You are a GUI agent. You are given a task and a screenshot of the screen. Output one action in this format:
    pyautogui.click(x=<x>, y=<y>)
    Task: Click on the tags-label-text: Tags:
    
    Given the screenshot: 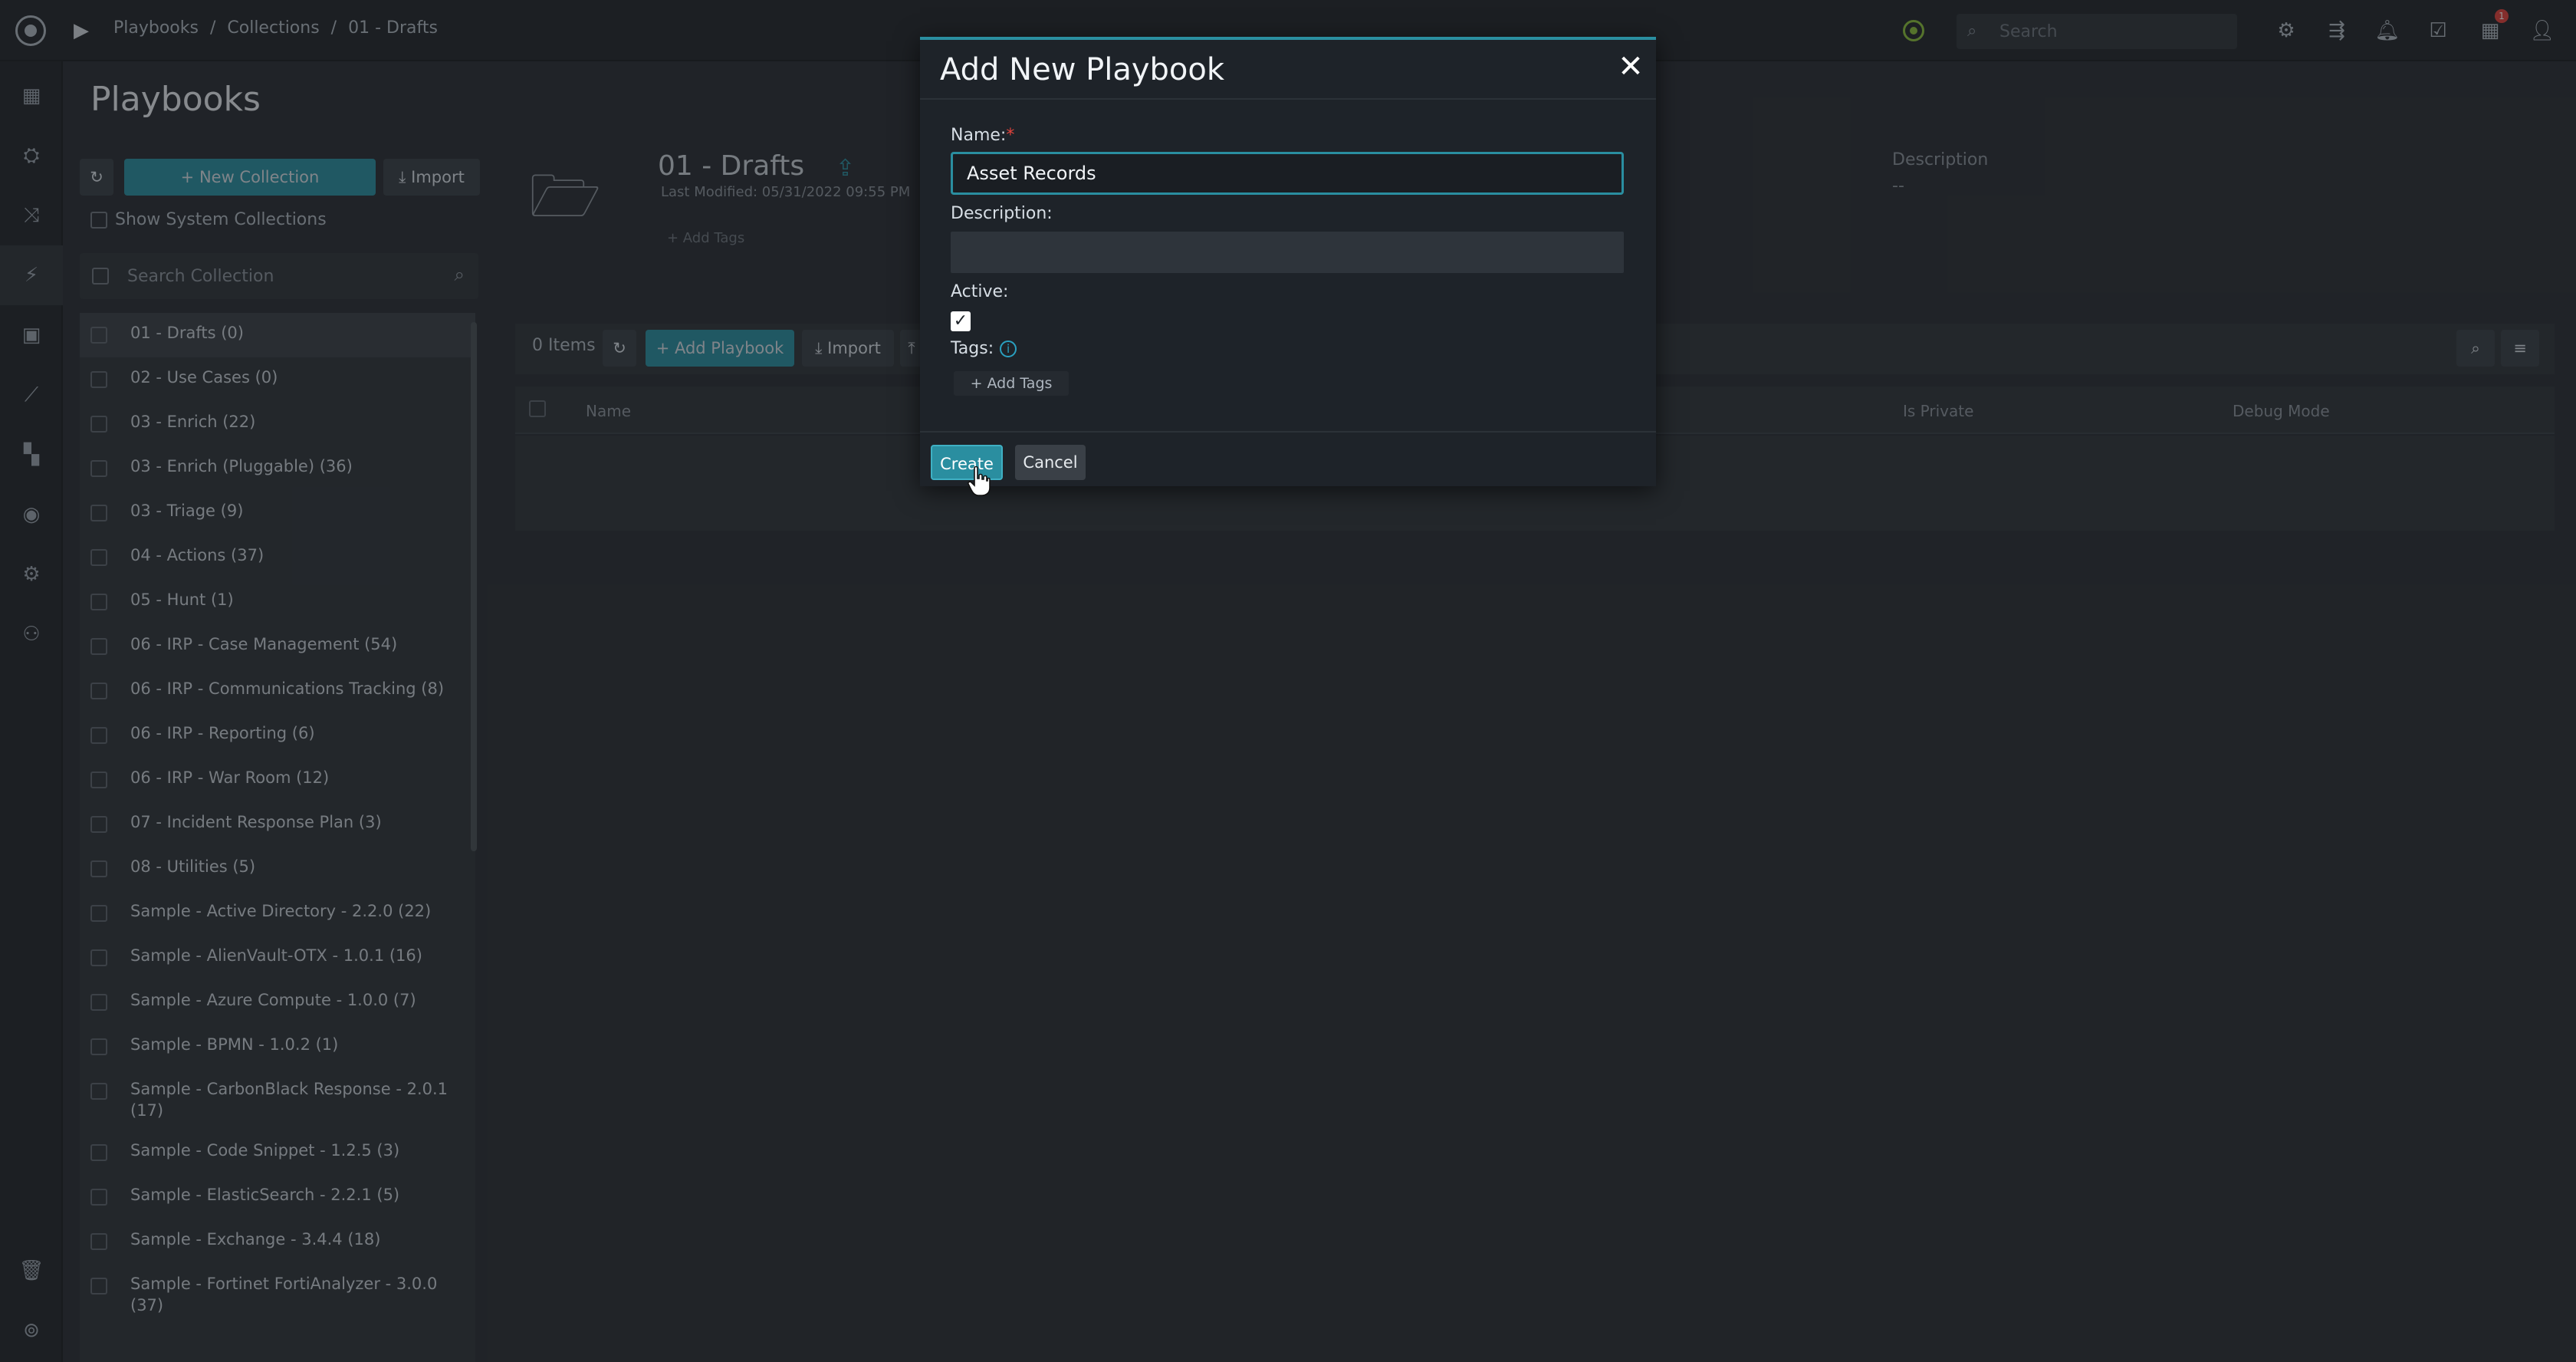 What is the action you would take?
    pyautogui.click(x=973, y=348)
    